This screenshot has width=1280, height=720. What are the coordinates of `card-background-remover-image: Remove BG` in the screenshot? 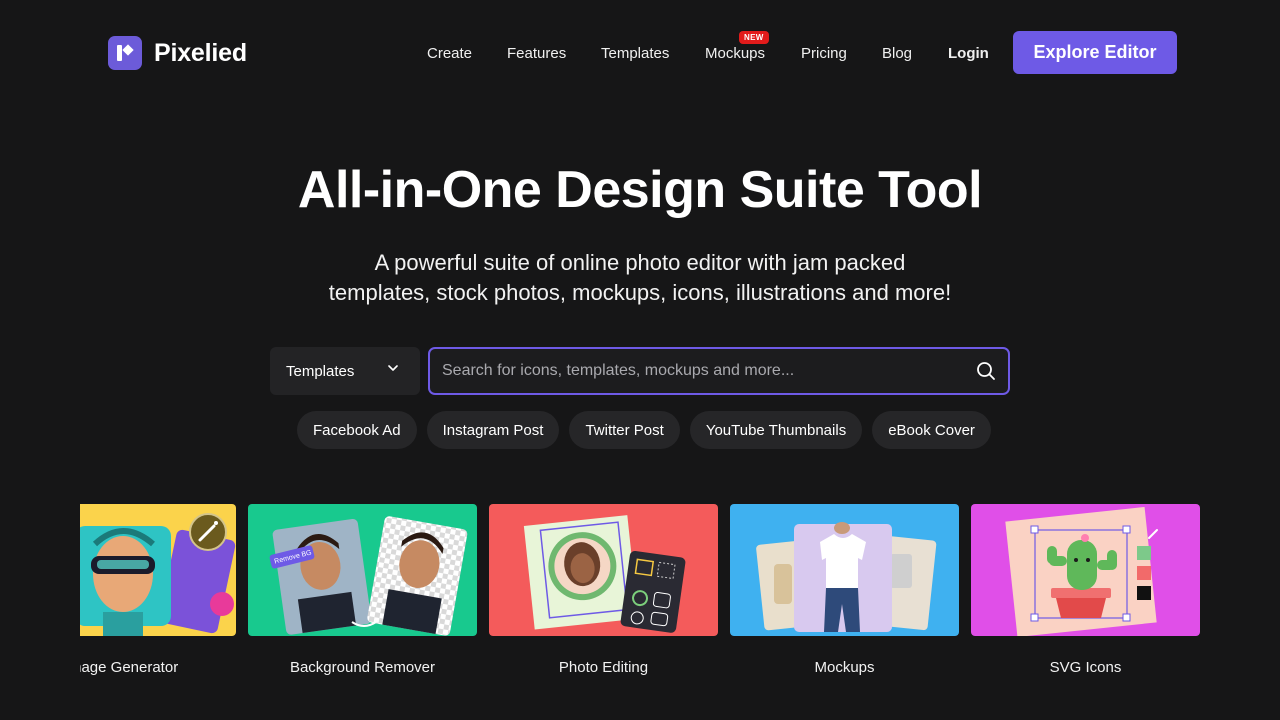 It's located at (362, 570).